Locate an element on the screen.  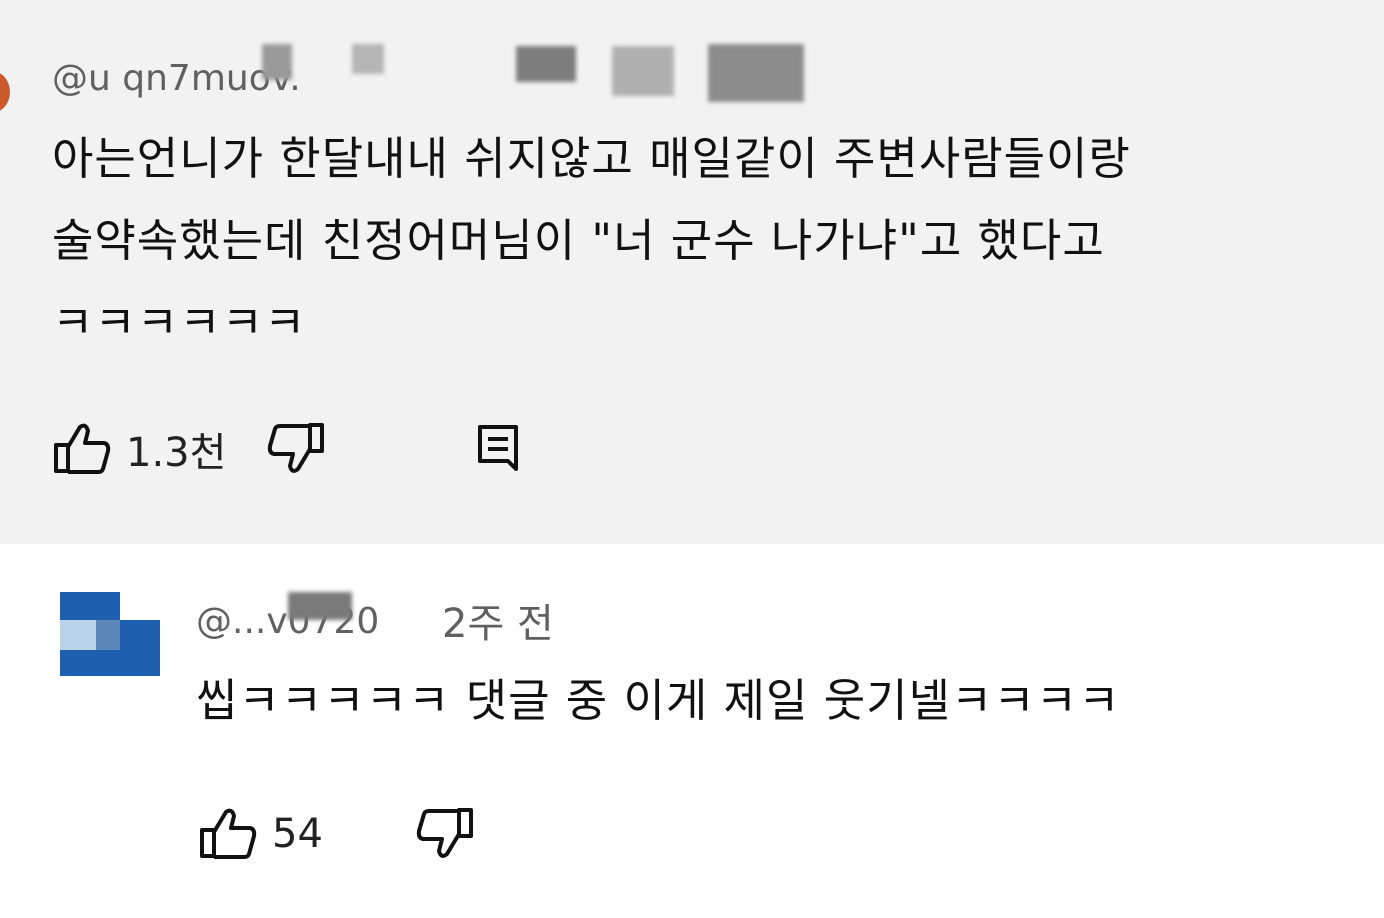
like-count: 1.3천 is located at coordinates (176, 453).